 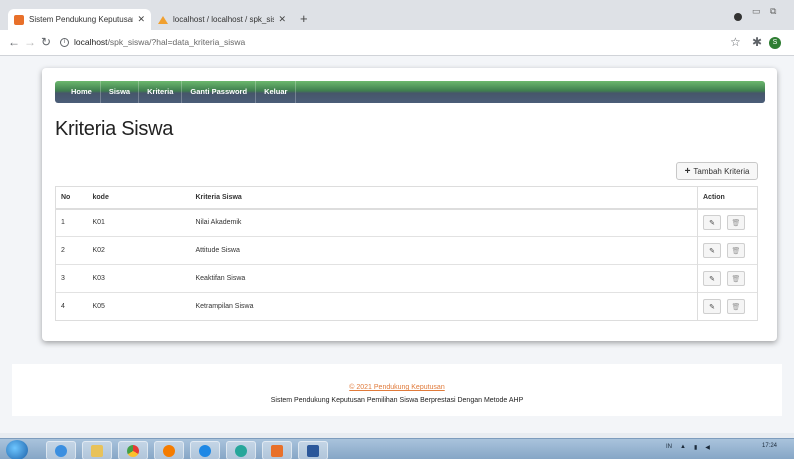 I want to click on taskbar-ie-icon, so click(x=61, y=450).